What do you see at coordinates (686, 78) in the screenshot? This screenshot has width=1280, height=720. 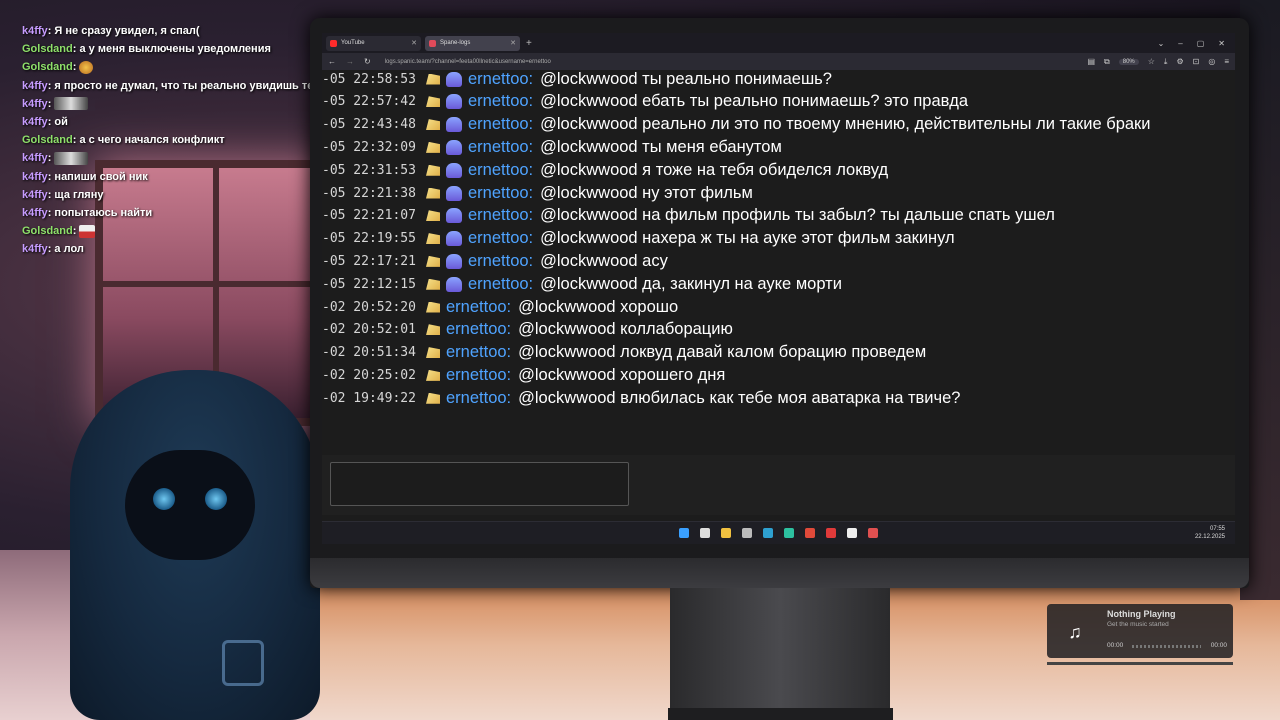 I see `log-message: @lockwwood ты реально понимаешь?` at bounding box center [686, 78].